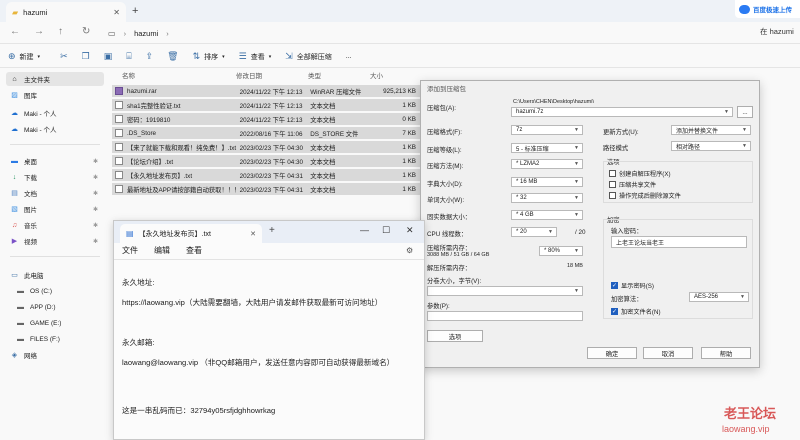  What do you see at coordinates (14, 129) in the screenshot?
I see `cloud-icon: ☁` at bounding box center [14, 129].